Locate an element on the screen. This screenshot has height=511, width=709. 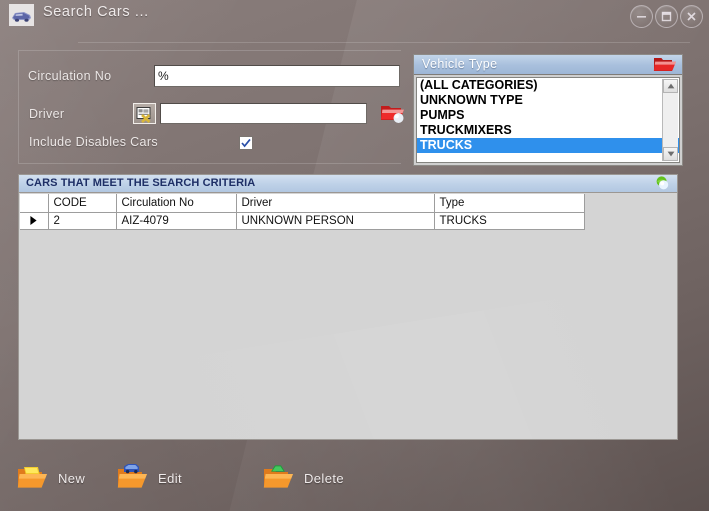
row-selector-arrow-icon is located at coordinates (34, 221).